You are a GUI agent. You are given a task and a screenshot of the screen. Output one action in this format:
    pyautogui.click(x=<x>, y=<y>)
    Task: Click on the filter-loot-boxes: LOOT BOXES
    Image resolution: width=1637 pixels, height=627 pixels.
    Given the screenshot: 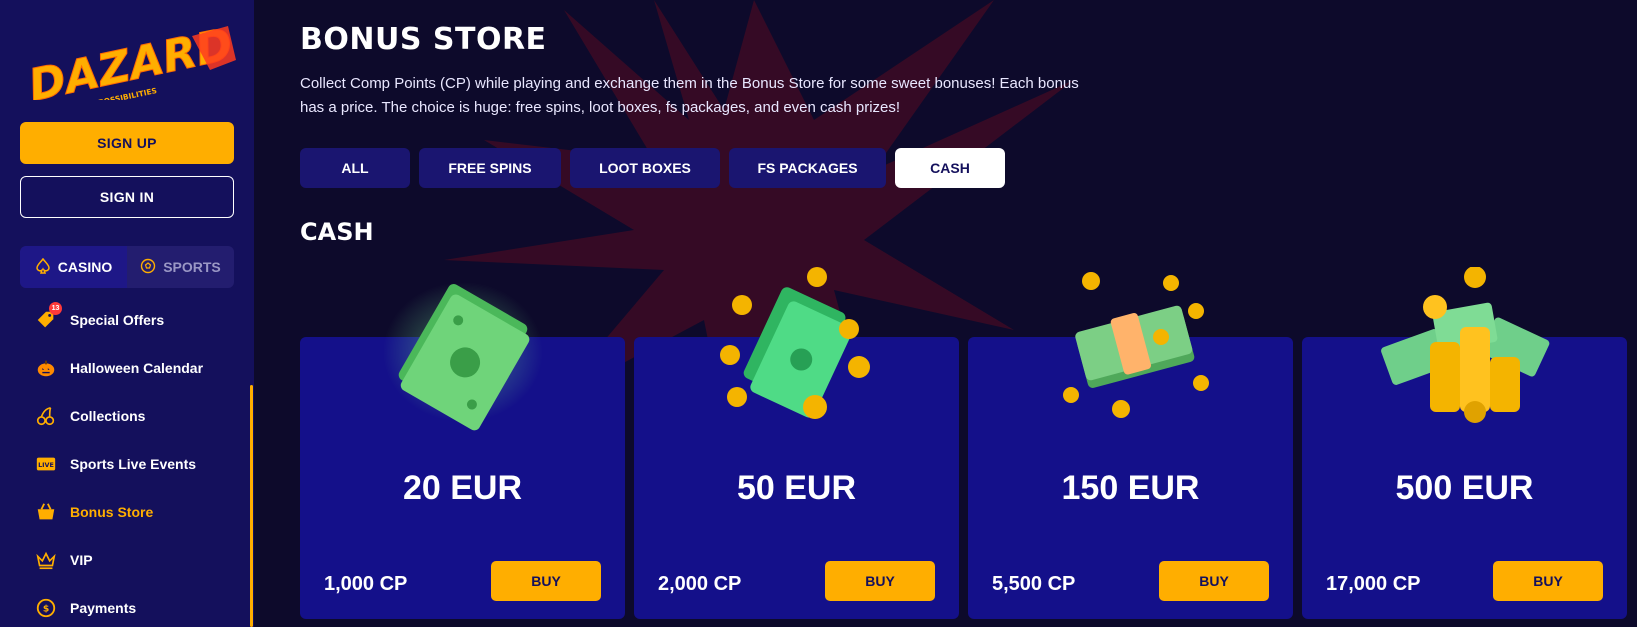 What is the action you would take?
    pyautogui.click(x=645, y=168)
    